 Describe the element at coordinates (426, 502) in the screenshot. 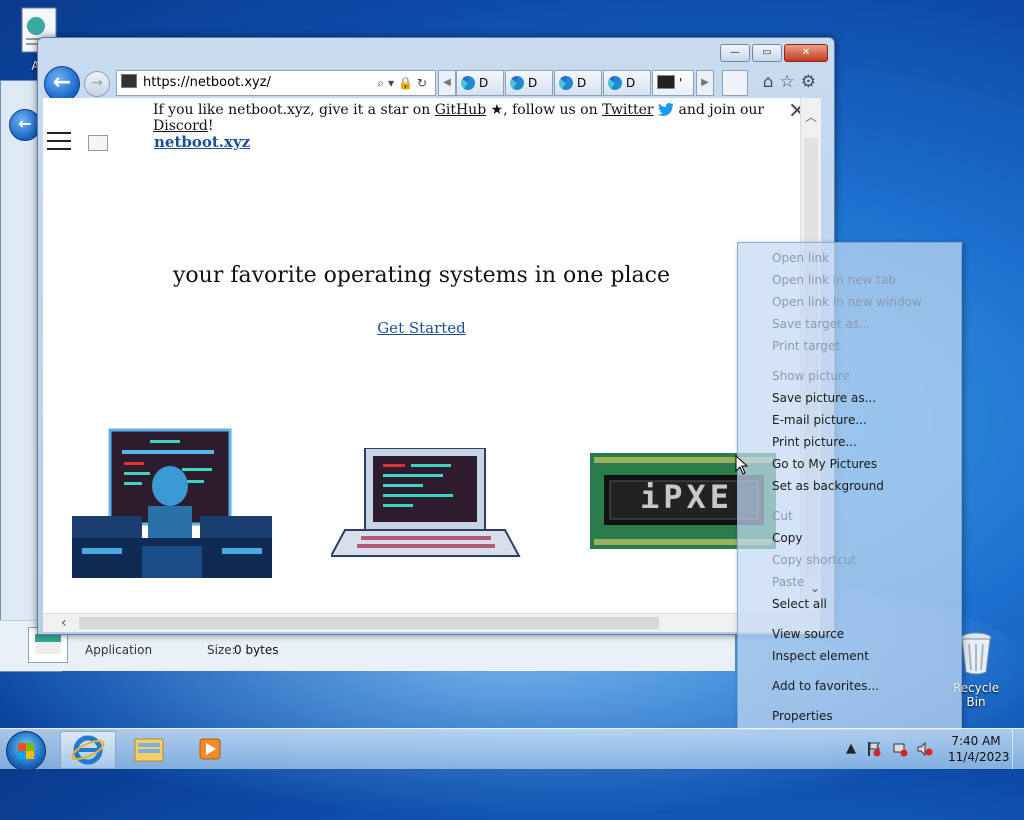

I see `laptop-illustration` at that location.